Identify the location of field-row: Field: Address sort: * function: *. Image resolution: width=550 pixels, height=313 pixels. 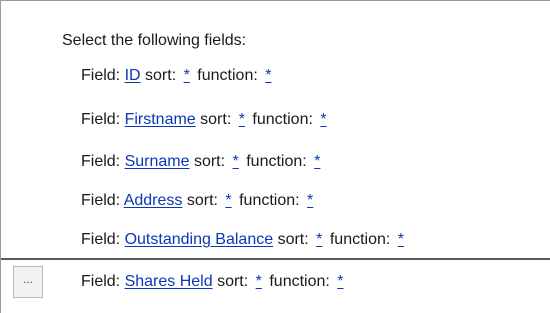
(198, 201).